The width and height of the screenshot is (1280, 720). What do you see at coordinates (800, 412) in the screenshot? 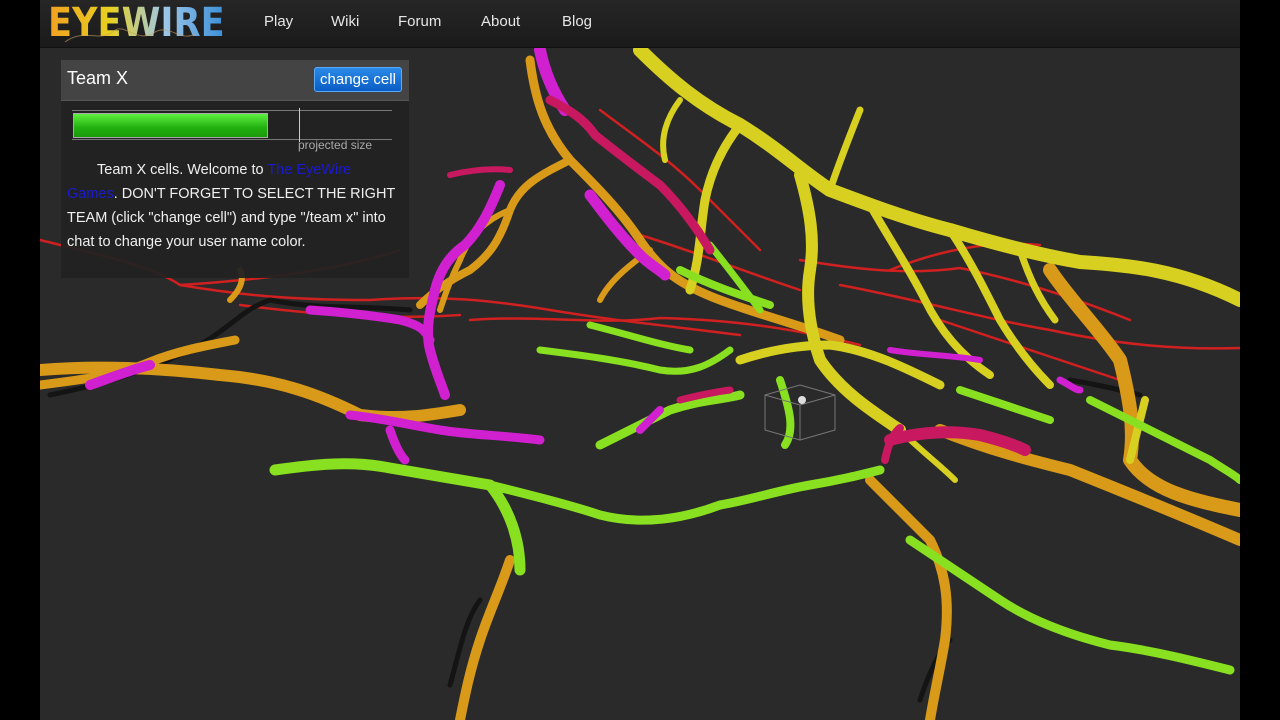
I see `selection-cube` at bounding box center [800, 412].